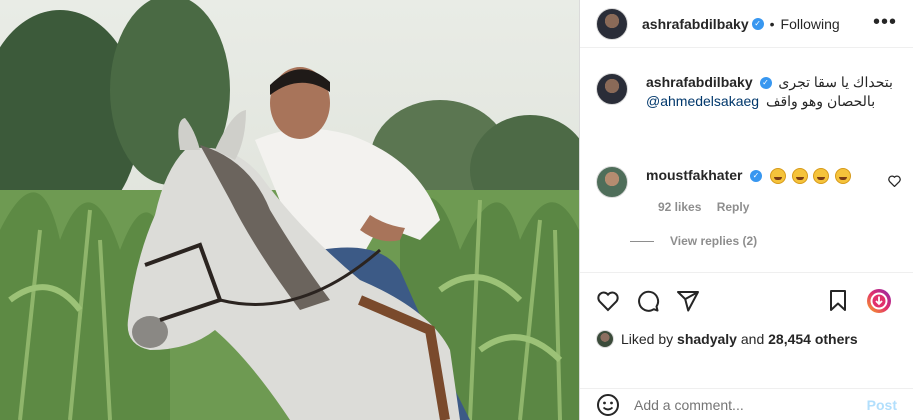  I want to click on commenter-username: moustfakhater, so click(694, 175).